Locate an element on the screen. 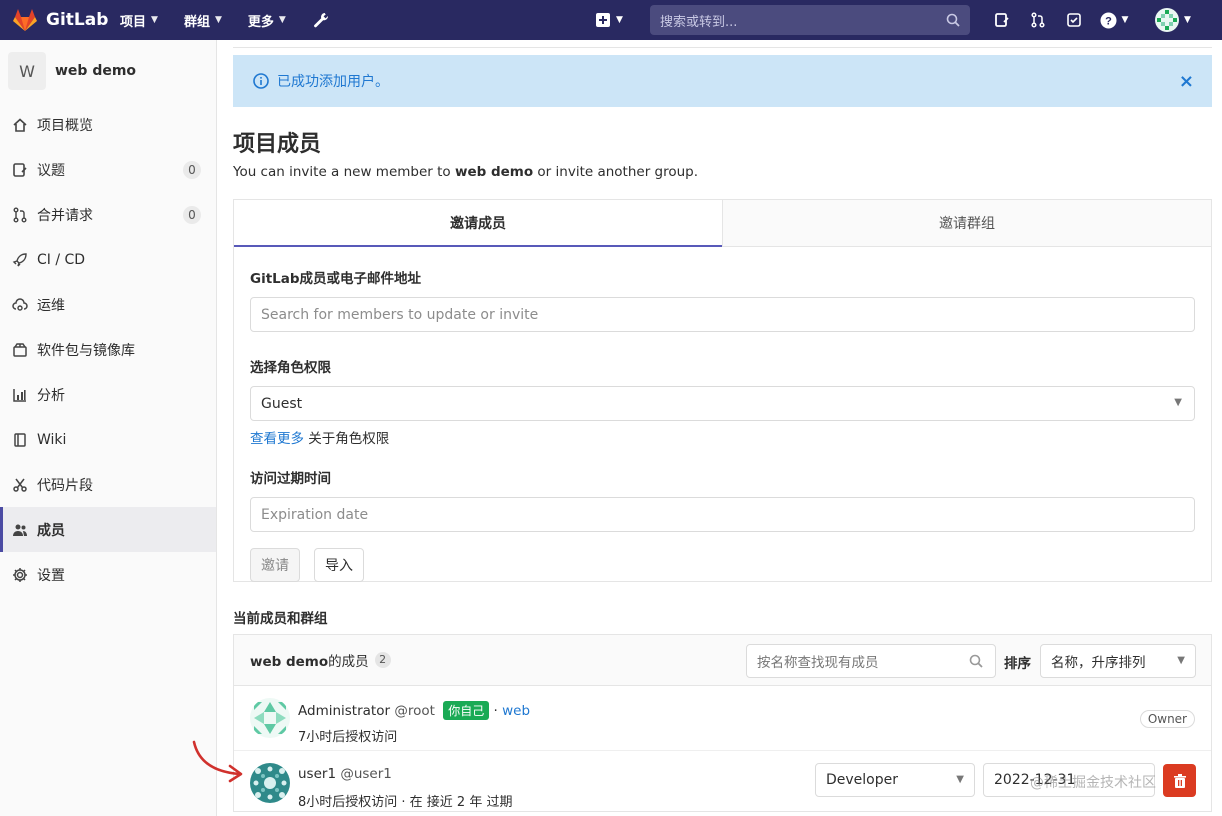 This screenshot has height=816, width=1222. members-count-badge: 2 is located at coordinates (382, 660).